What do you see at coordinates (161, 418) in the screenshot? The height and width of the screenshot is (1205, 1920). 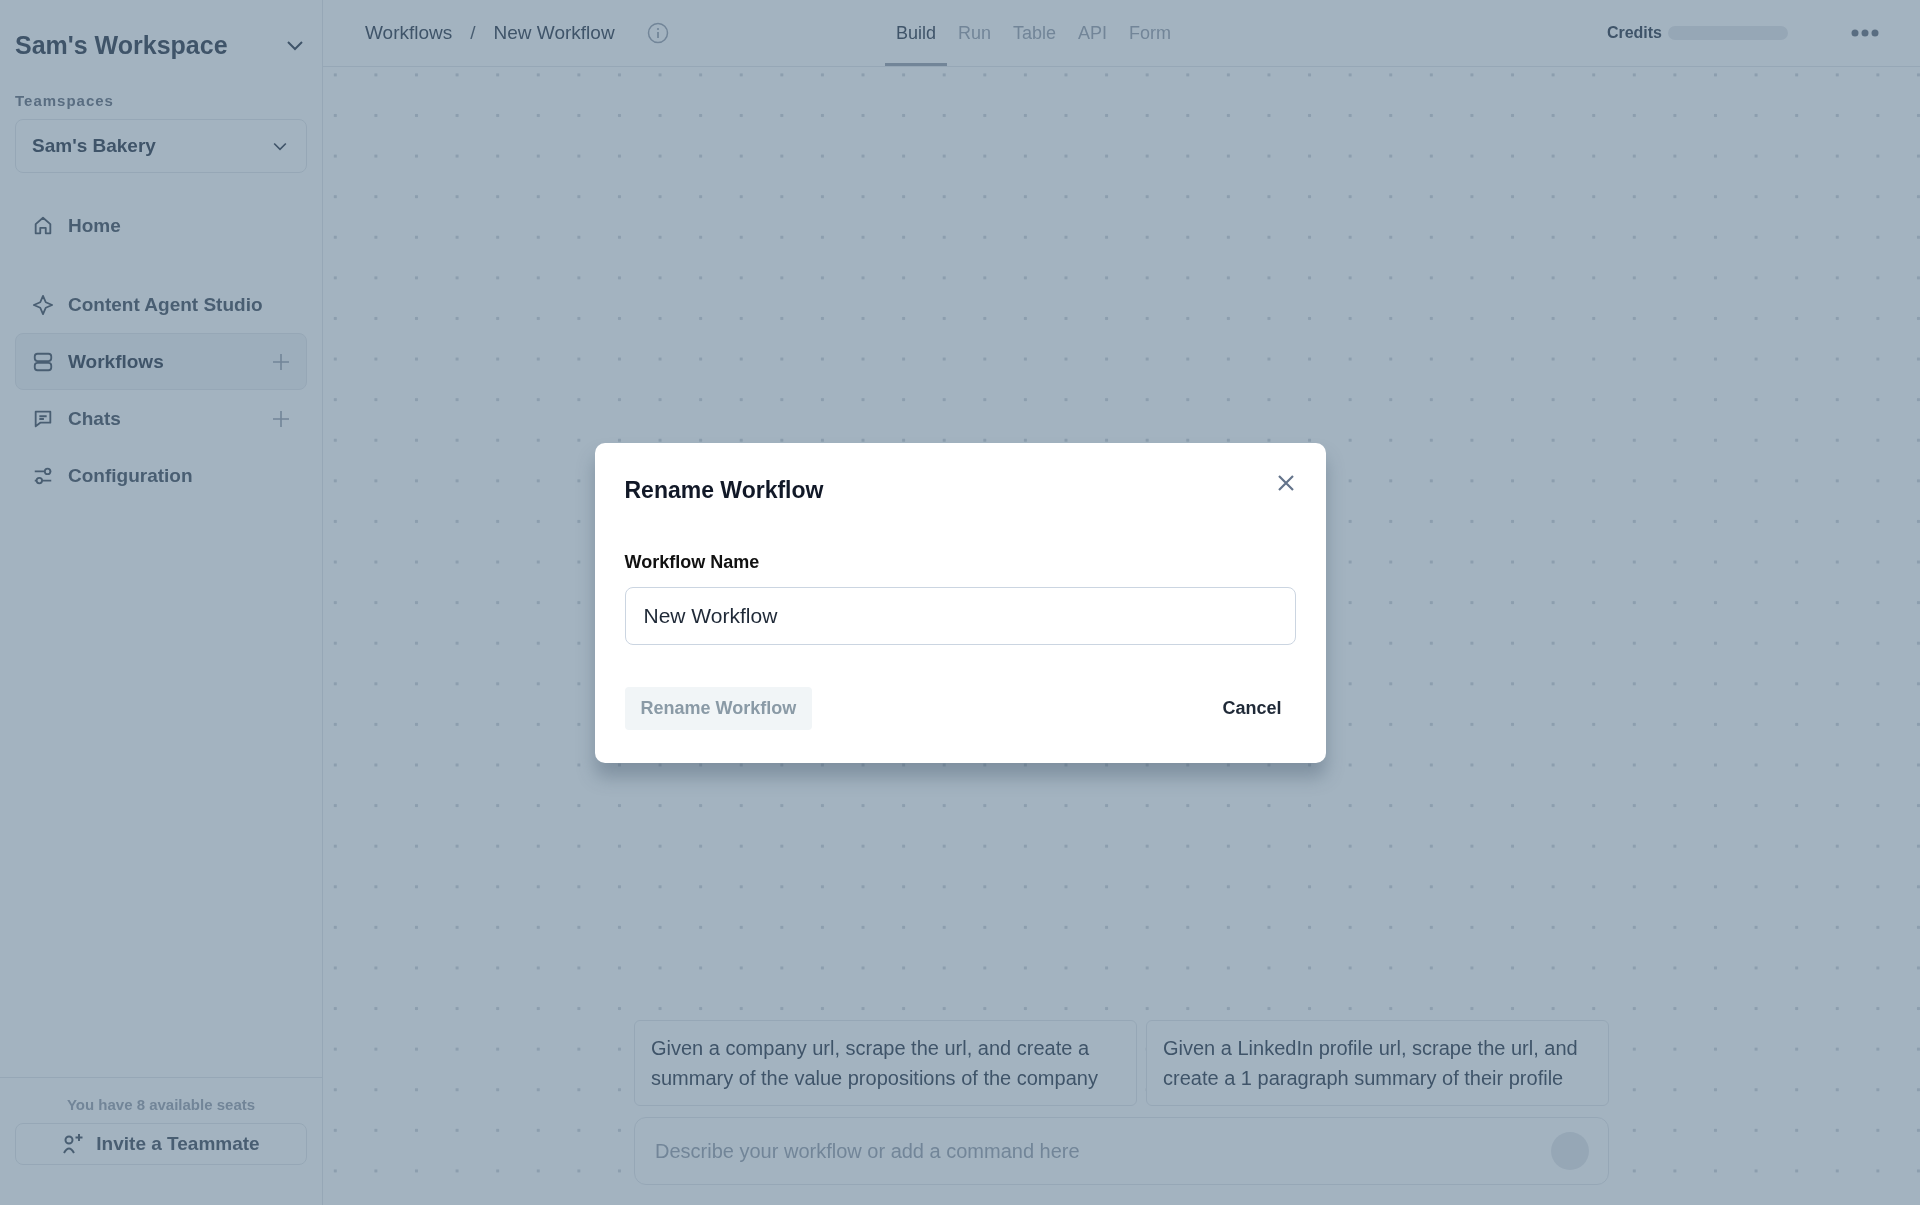 I see `sidebar-item: Chats` at bounding box center [161, 418].